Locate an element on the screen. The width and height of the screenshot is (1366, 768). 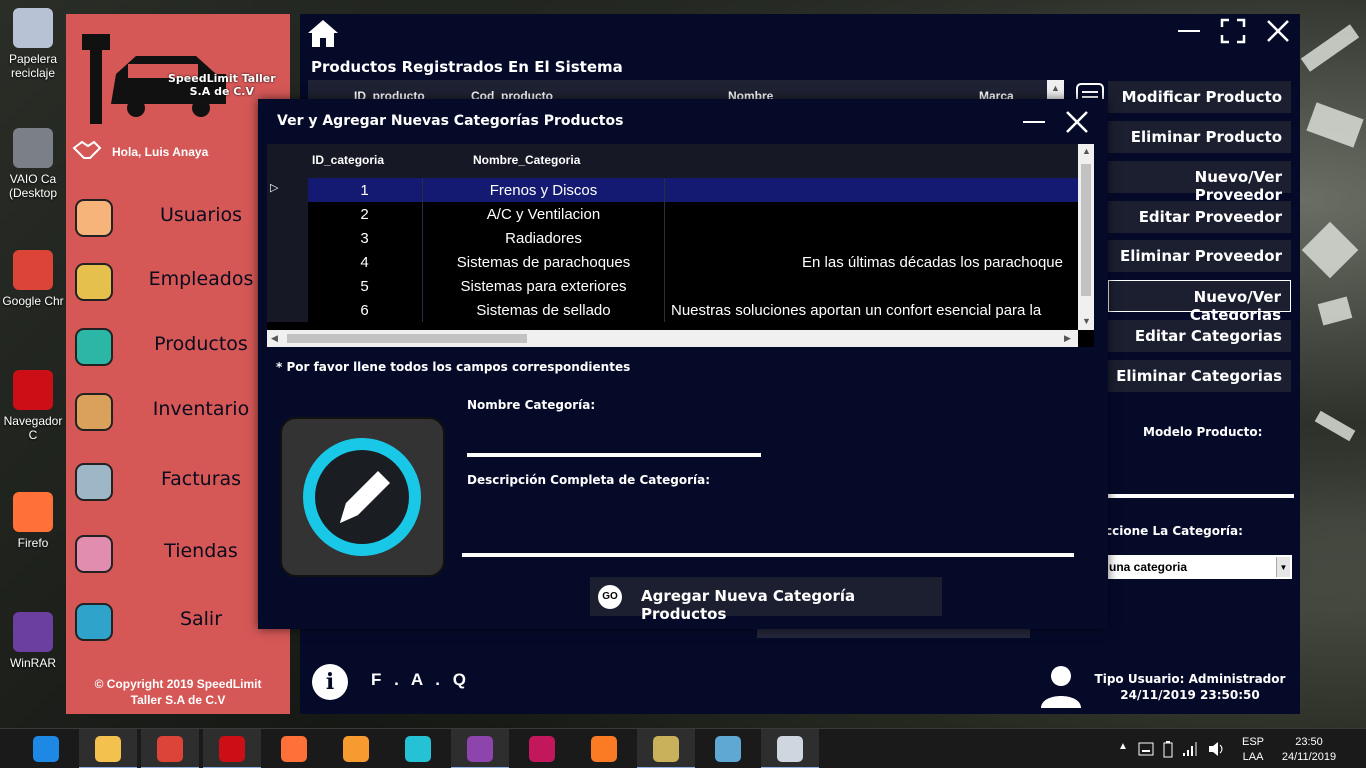
volume-icon is located at coordinates (1217, 749).